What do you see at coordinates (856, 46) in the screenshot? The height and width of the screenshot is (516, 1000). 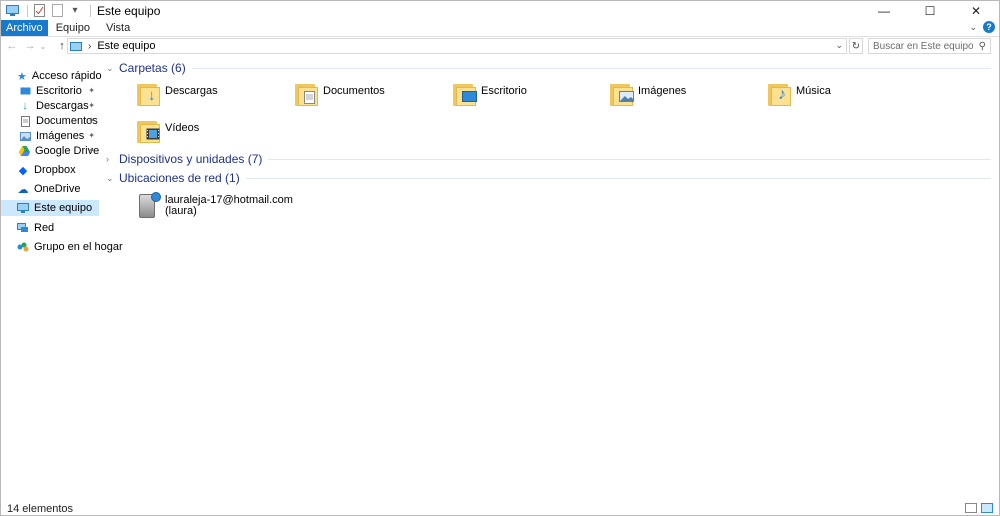 I see `refresh-button: ↻` at bounding box center [856, 46].